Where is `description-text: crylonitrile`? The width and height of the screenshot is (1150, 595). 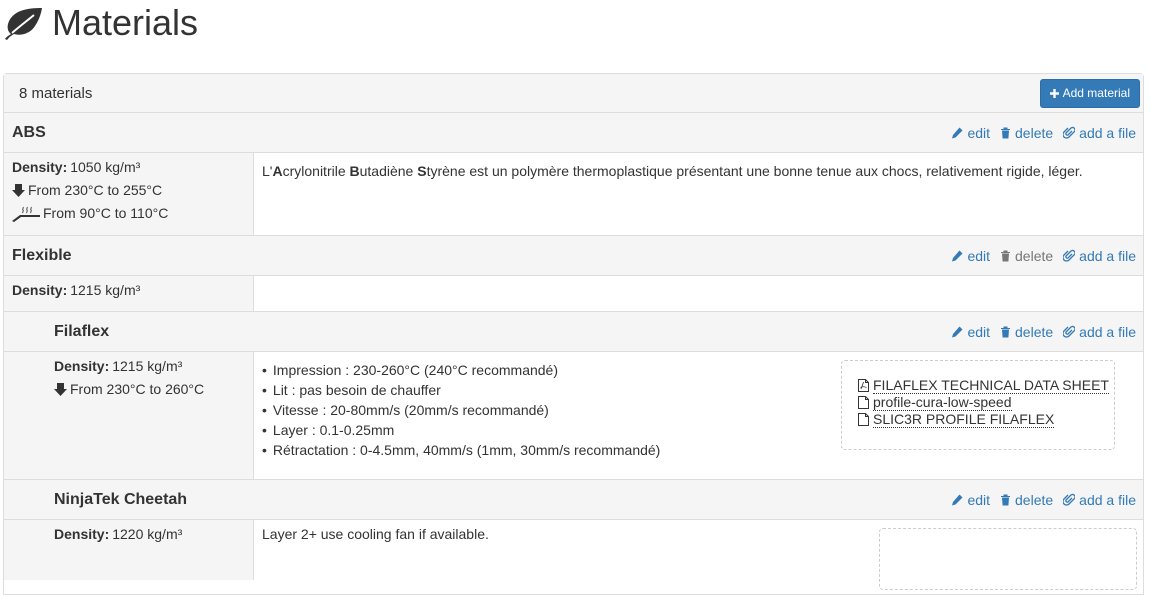 description-text: crylonitrile is located at coordinates (316, 171).